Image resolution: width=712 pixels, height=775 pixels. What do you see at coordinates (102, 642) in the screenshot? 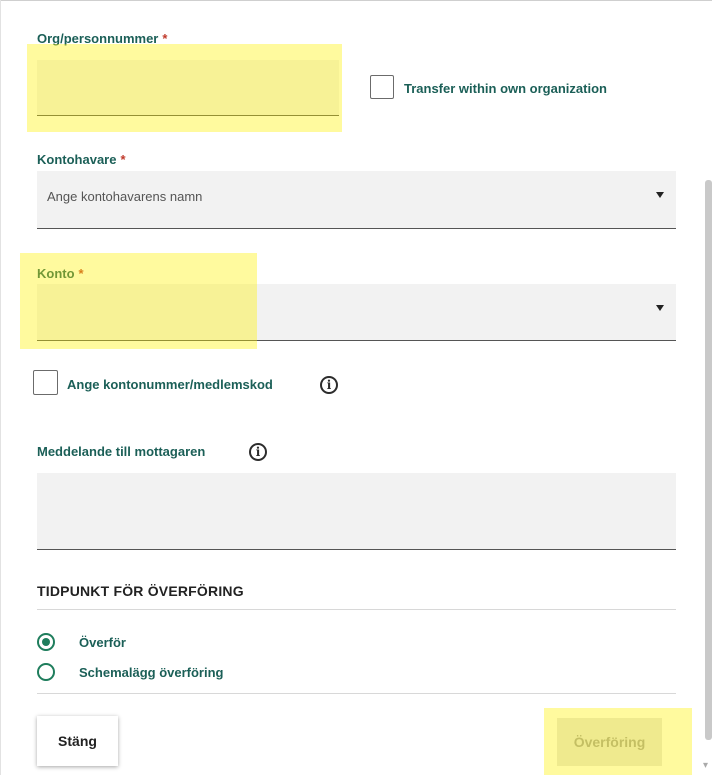
I see `radio-transfer-now-label: Överför` at bounding box center [102, 642].